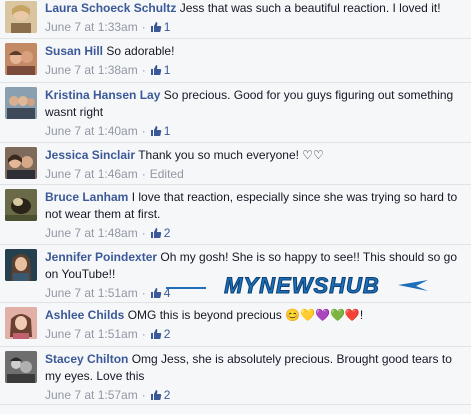 Image resolution: width=471 pixels, height=414 pixels. What do you see at coordinates (91, 233) in the screenshot?
I see `comment-timestamp: June 7 at 1:48am` at bounding box center [91, 233].